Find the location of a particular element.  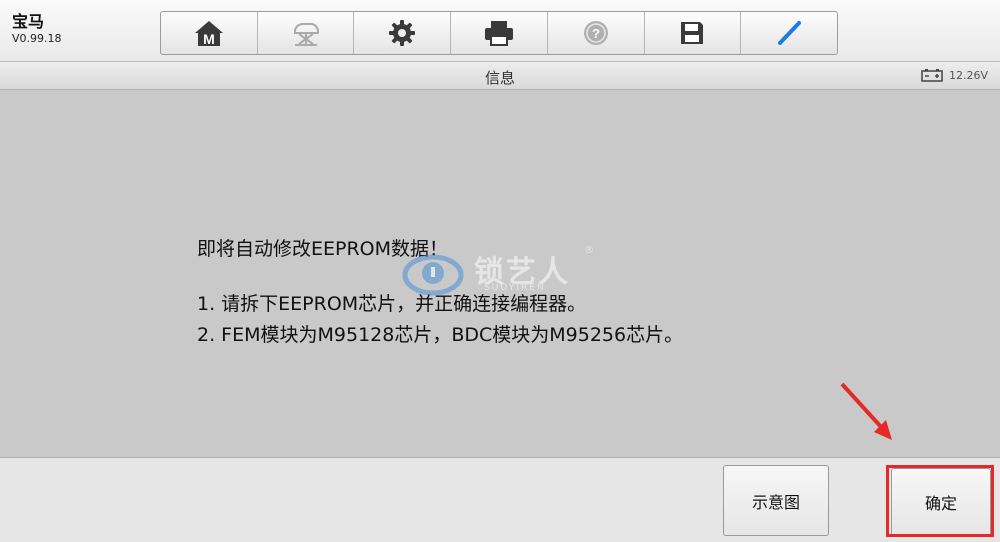

help-icon: ? is located at coordinates (595, 33).